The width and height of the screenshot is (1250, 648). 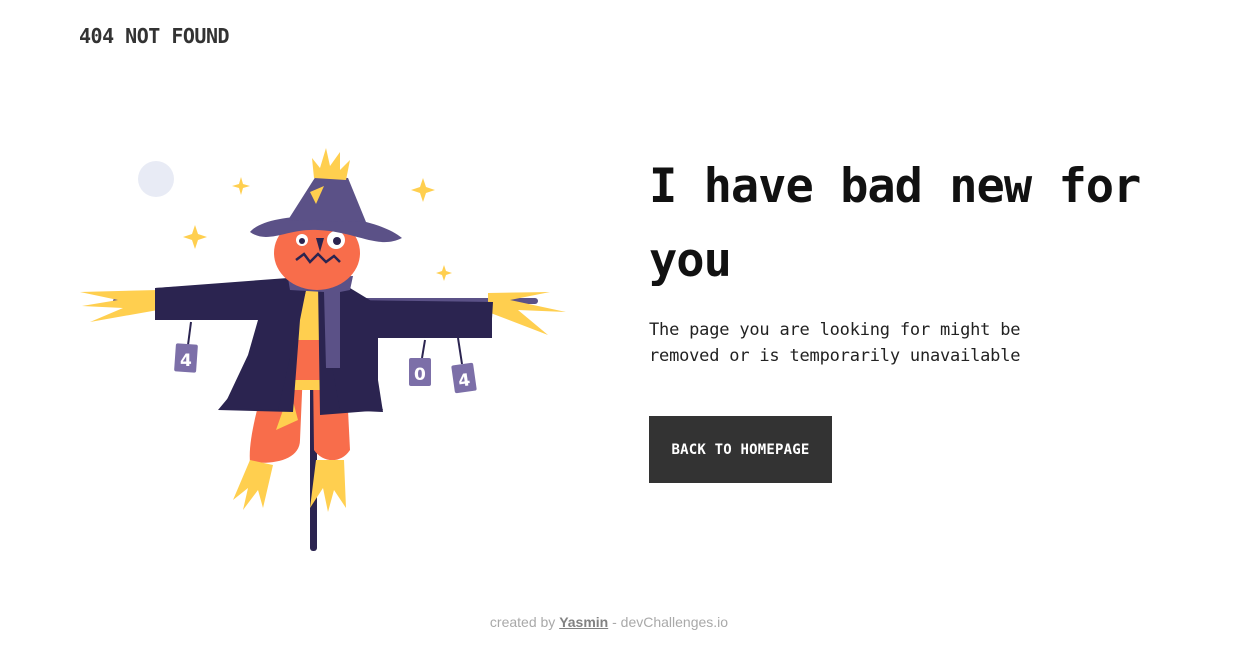 What do you see at coordinates (327, 199) in the screenshot?
I see `hat-crown` at bounding box center [327, 199].